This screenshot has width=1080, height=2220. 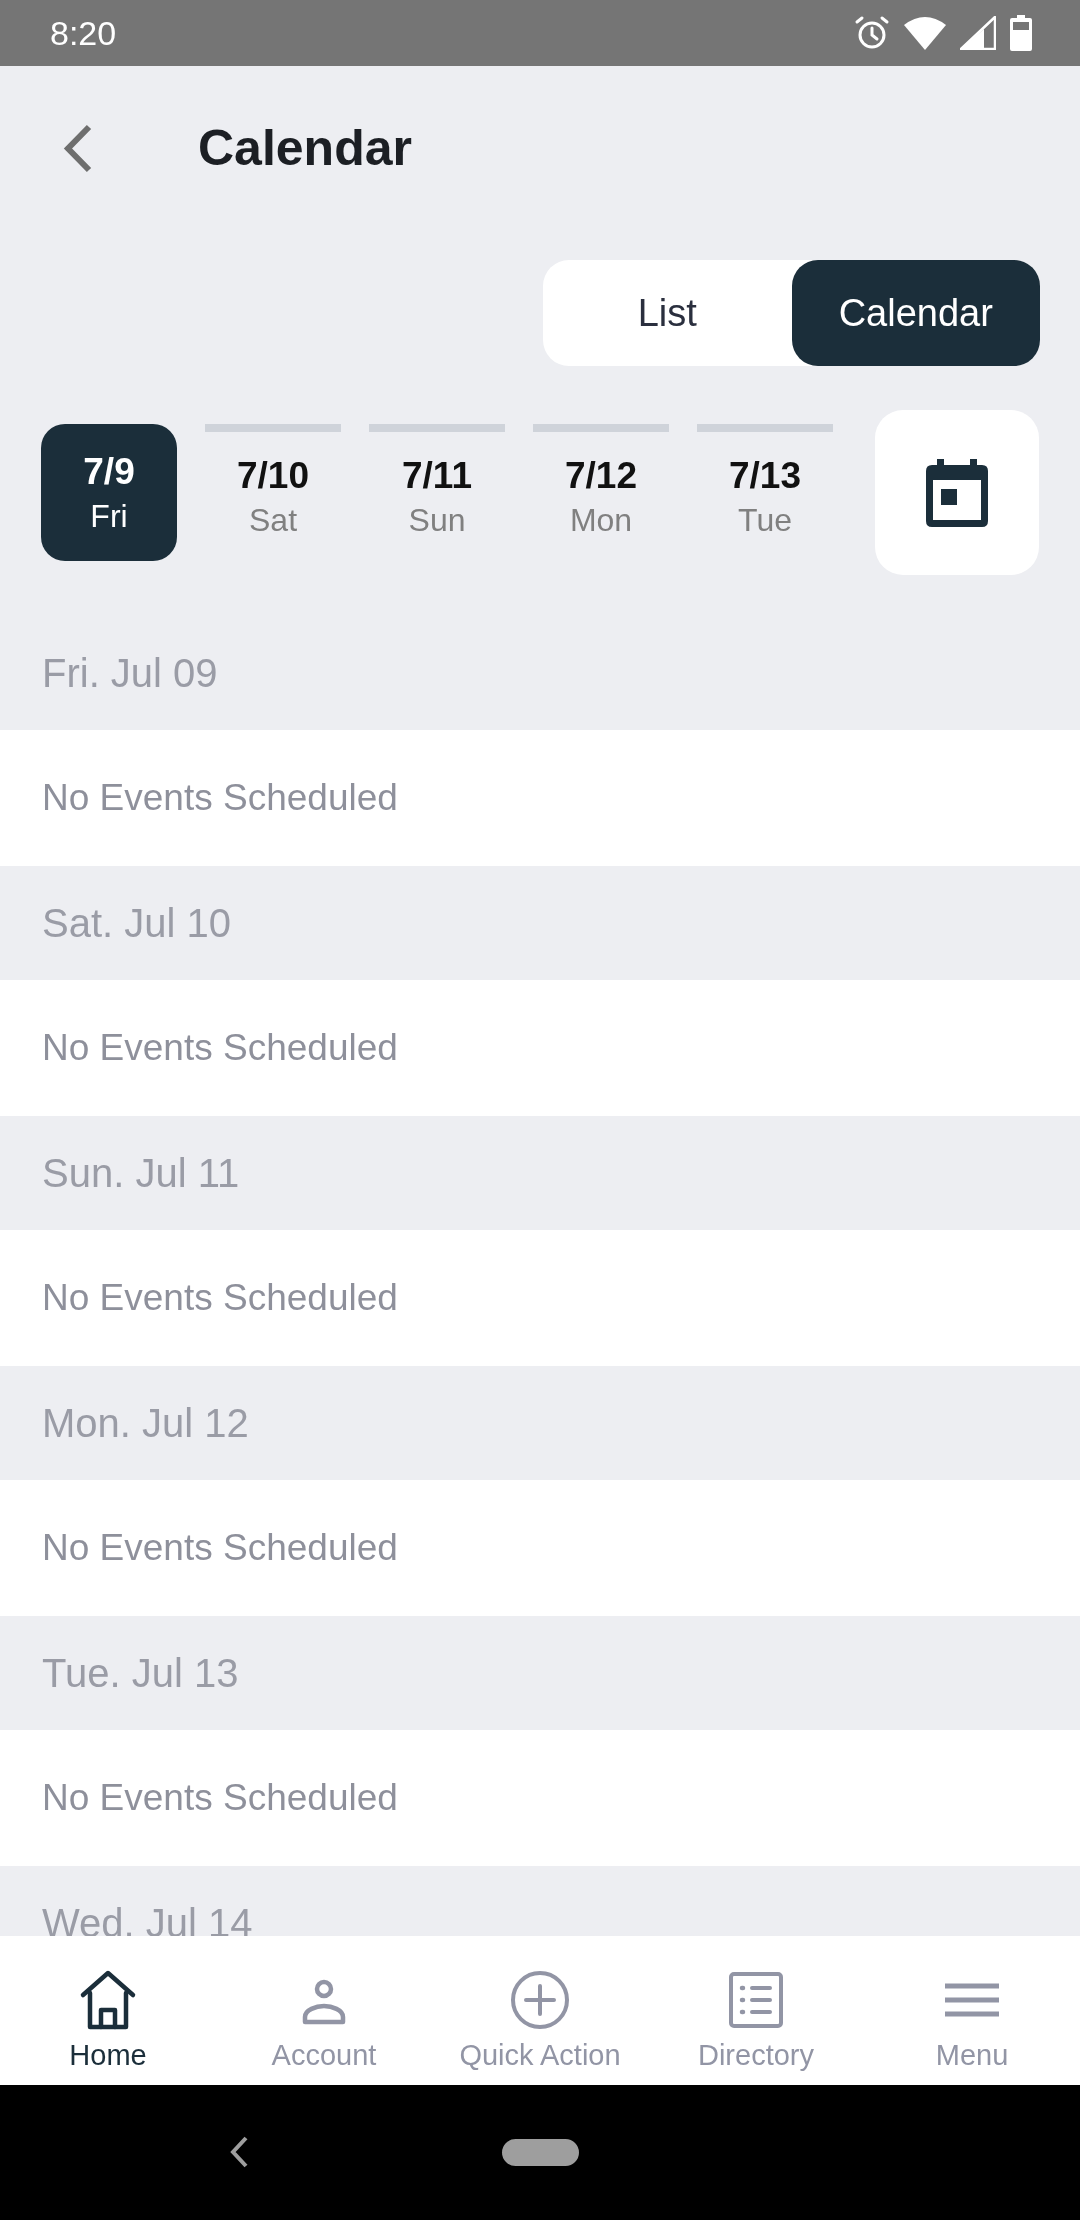 I want to click on date-tab: 7/9 Fri, so click(x=109, y=492).